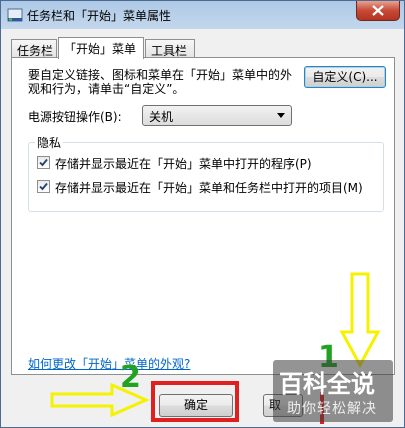  I want to click on recent-programs-label: 存储并显示最近在「开始」菜单中打开的程序(P), so click(183, 164).